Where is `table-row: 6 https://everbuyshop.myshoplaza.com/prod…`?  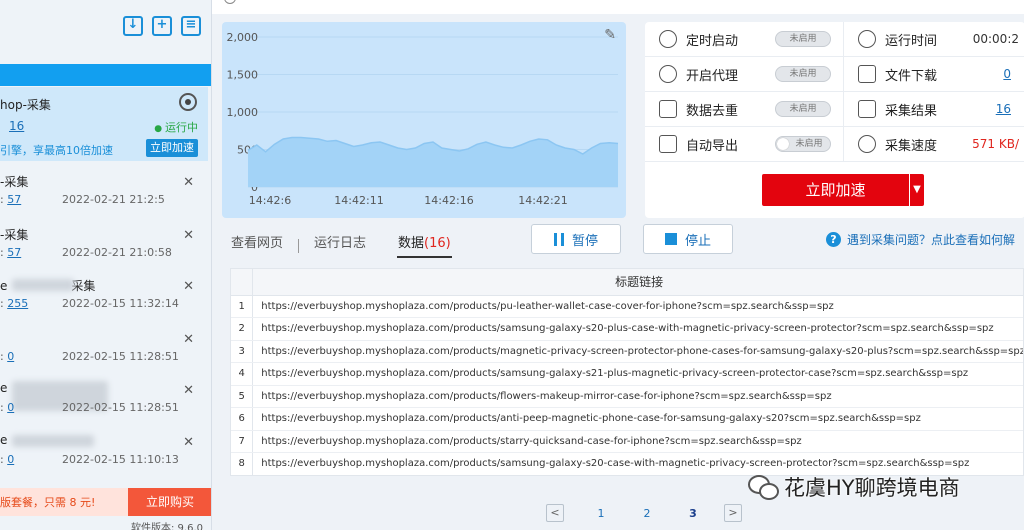 table-row: 6 https://everbuyshop.myshoplaza.com/prod… is located at coordinates (627, 419).